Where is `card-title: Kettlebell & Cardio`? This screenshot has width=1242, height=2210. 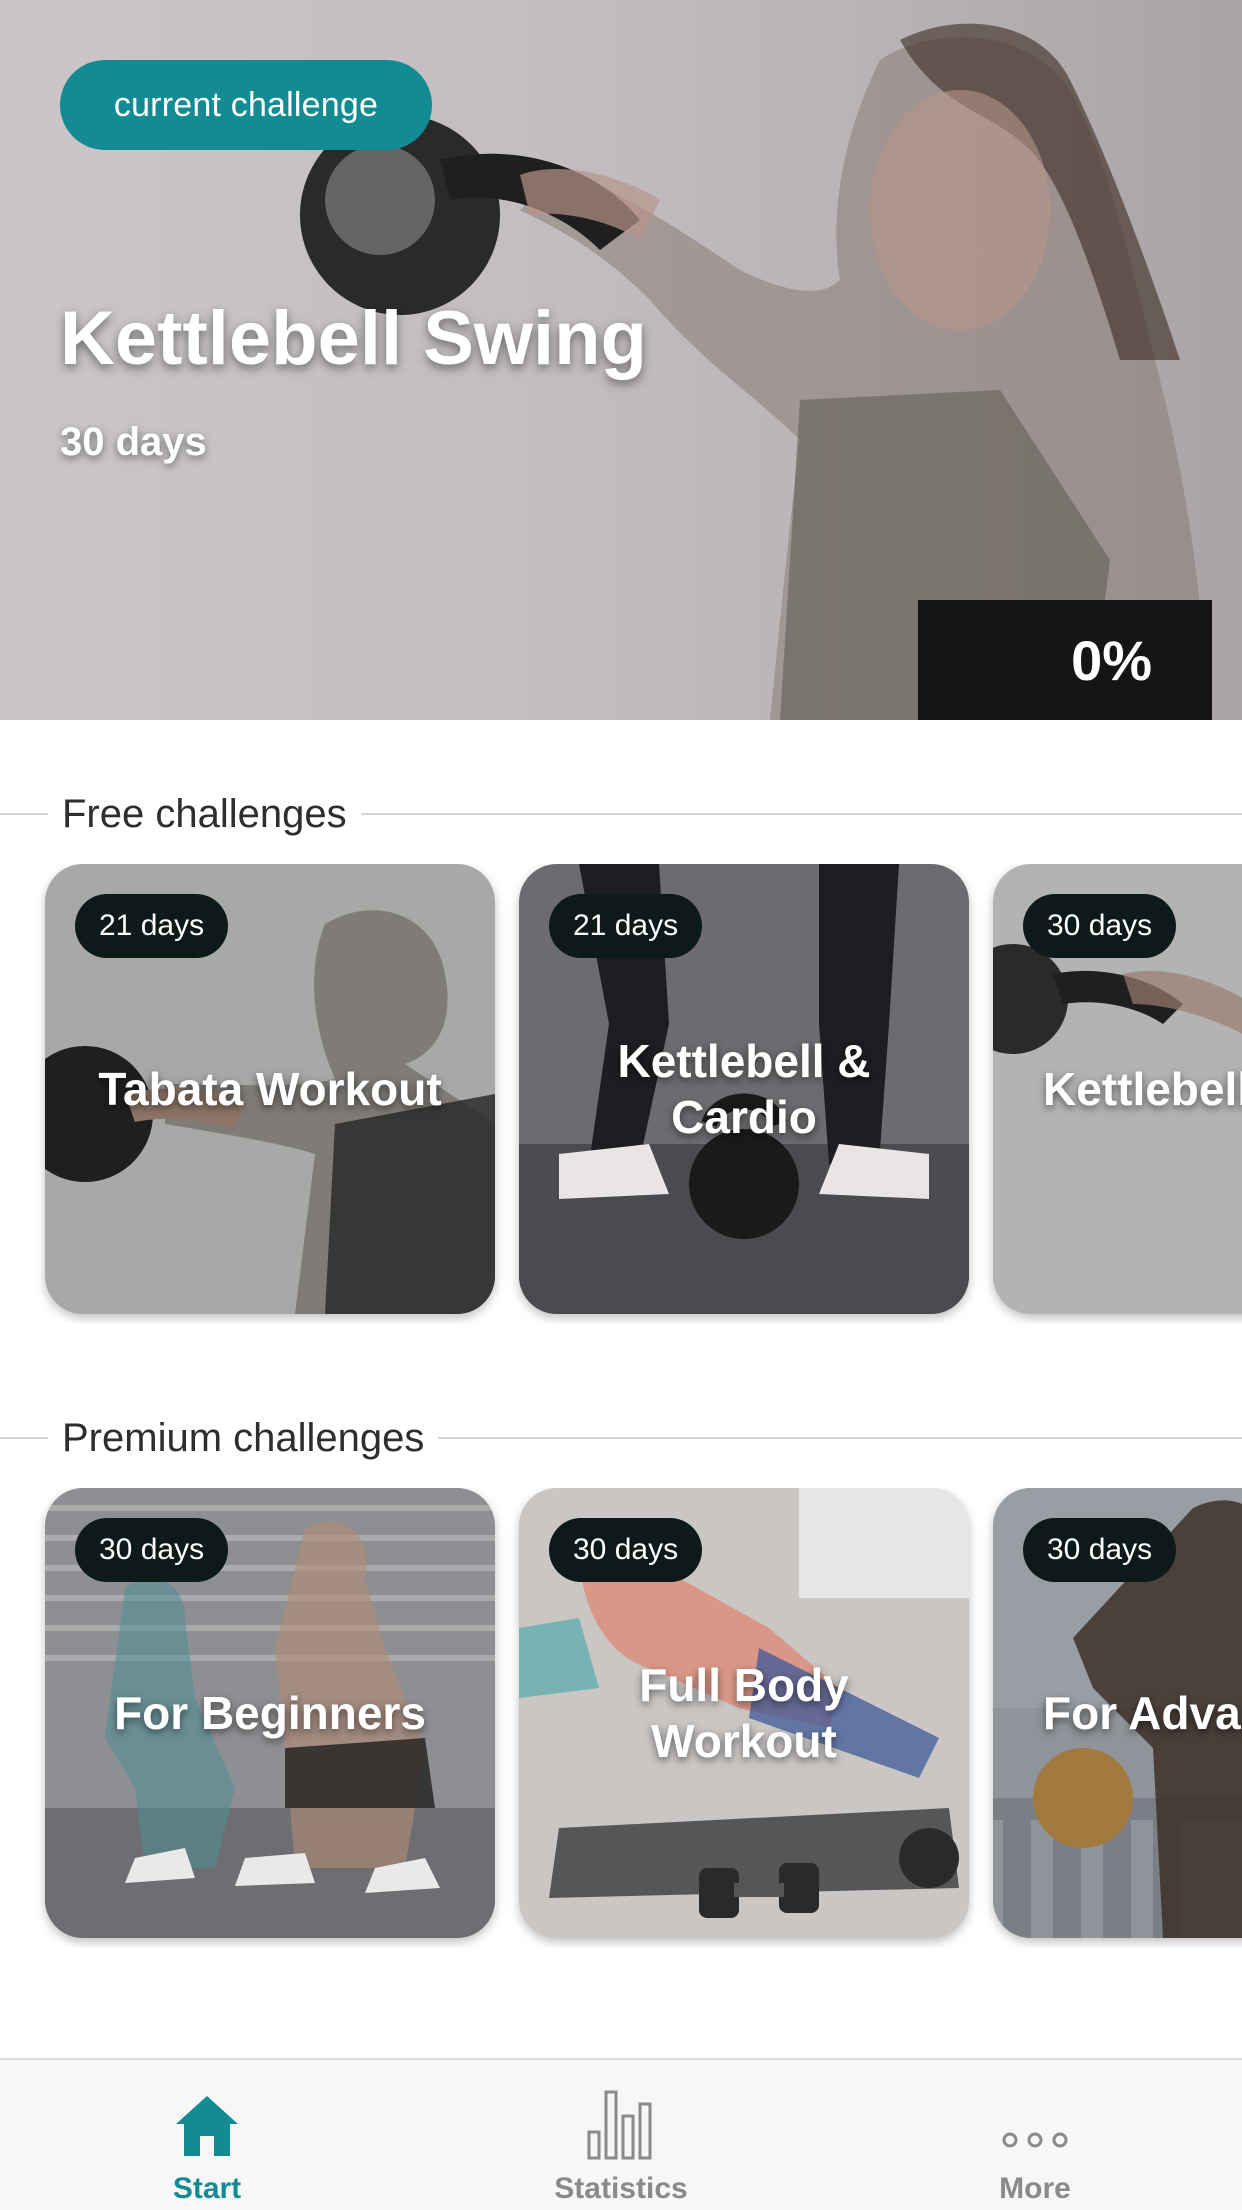 card-title: Kettlebell & Cardio is located at coordinates (744, 1089).